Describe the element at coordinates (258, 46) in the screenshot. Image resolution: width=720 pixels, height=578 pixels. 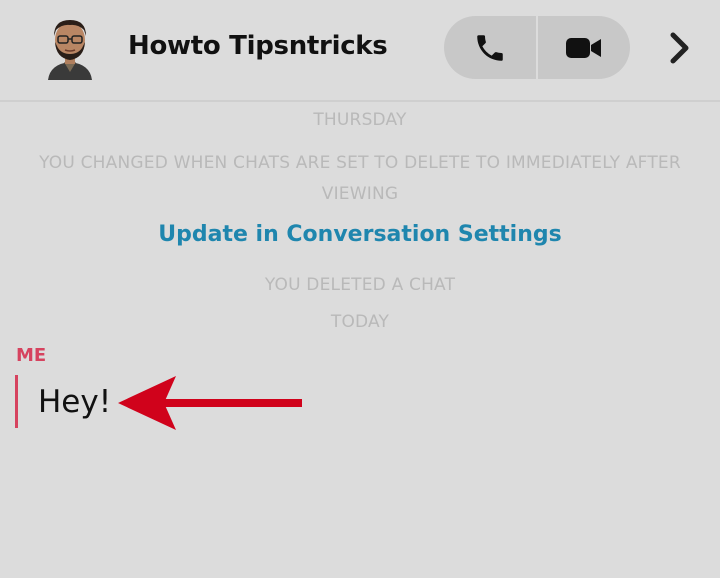
I see `contact-name: Howto Tipsntricks` at that location.